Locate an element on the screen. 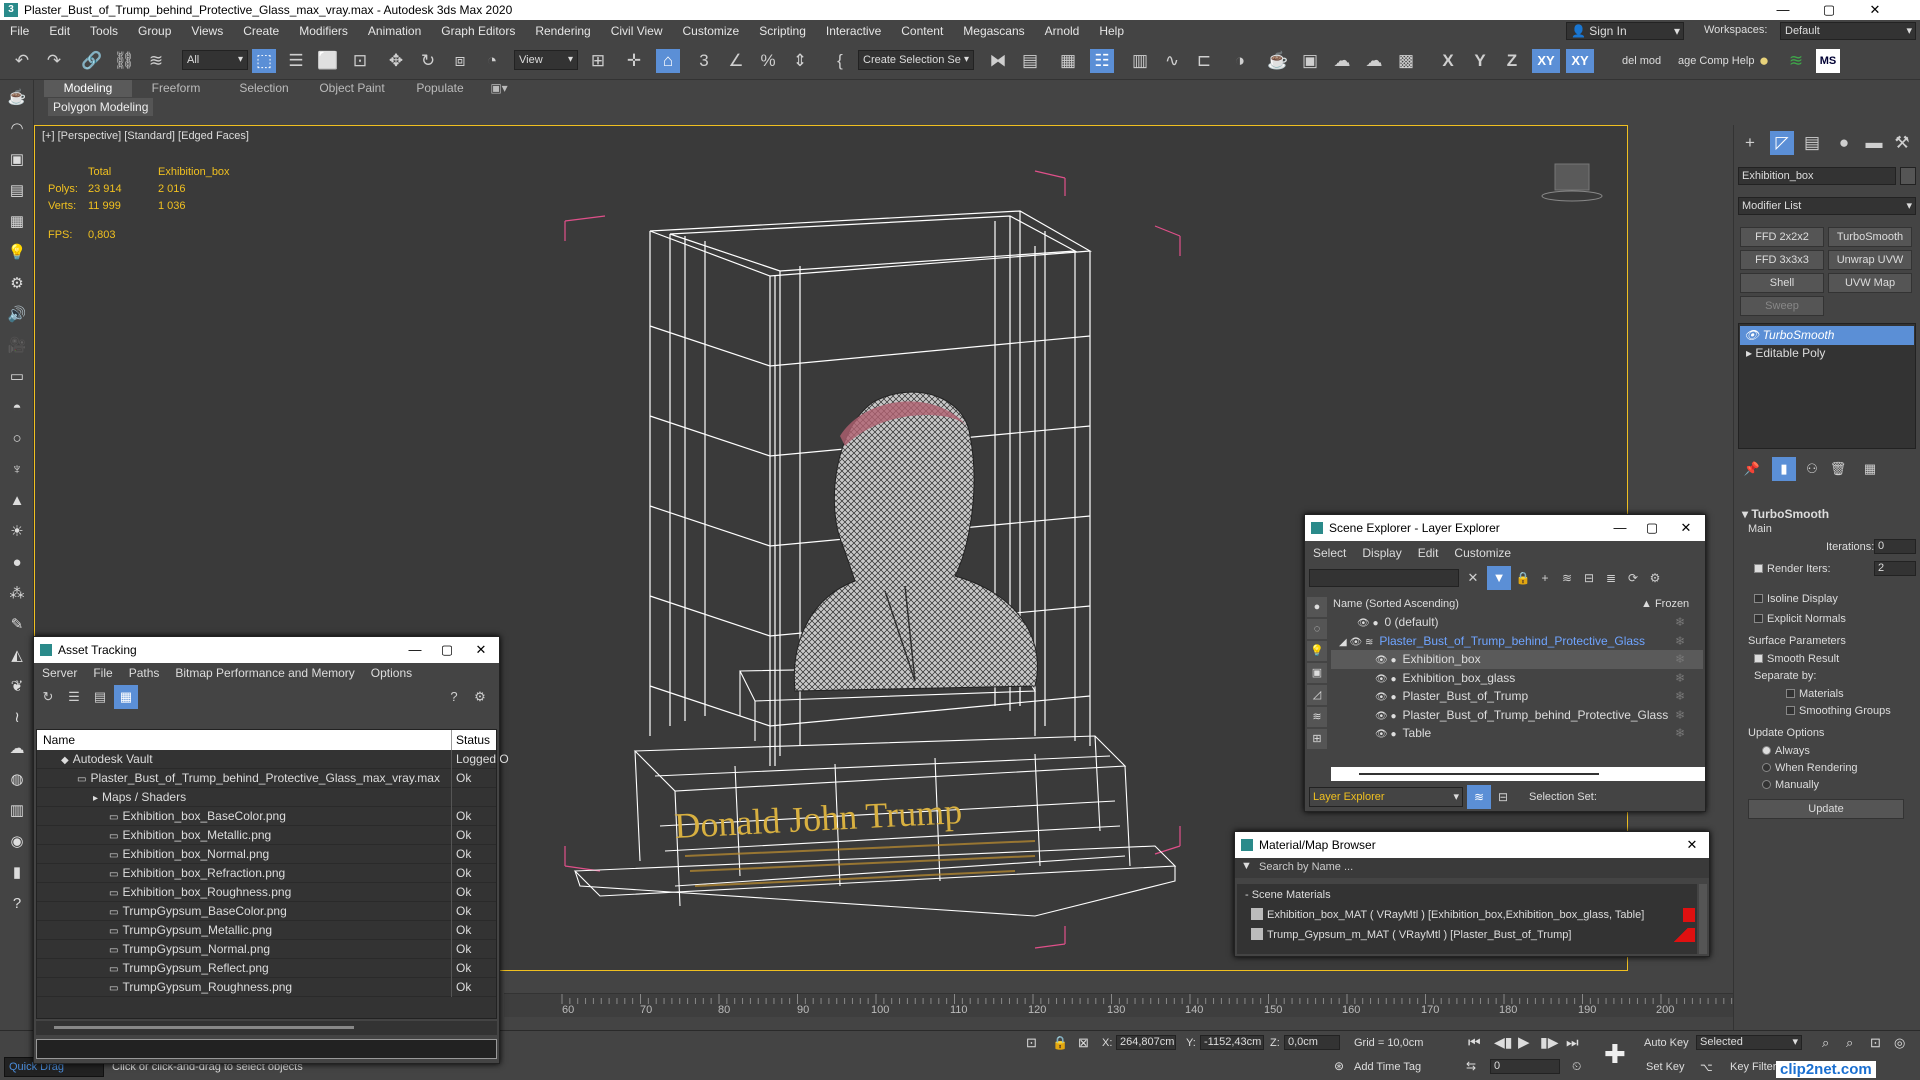  tab-populate: Populate is located at coordinates (440, 88).